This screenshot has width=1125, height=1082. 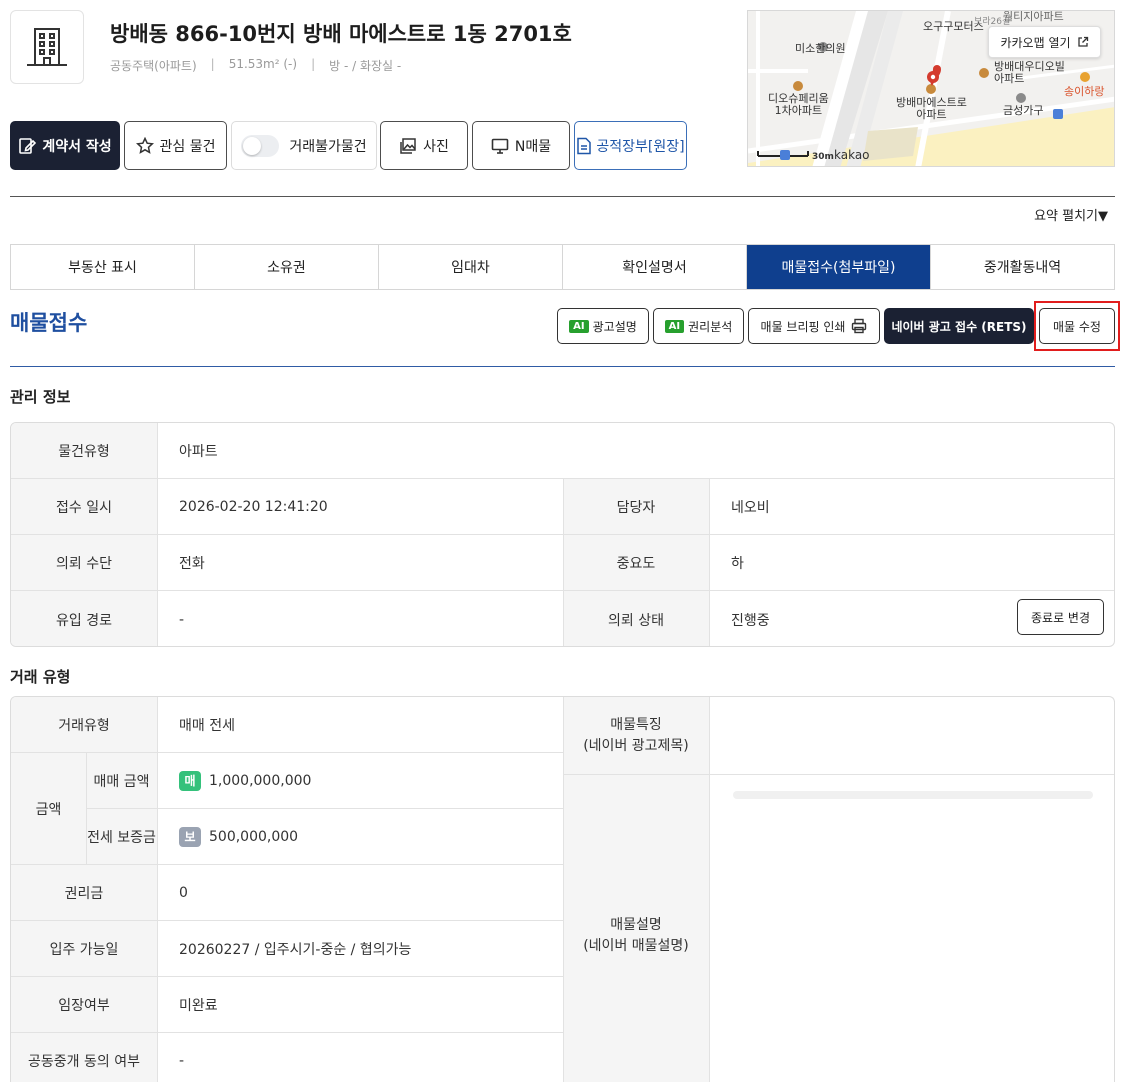 I want to click on management-heading: 관리 정보, so click(x=40, y=397).